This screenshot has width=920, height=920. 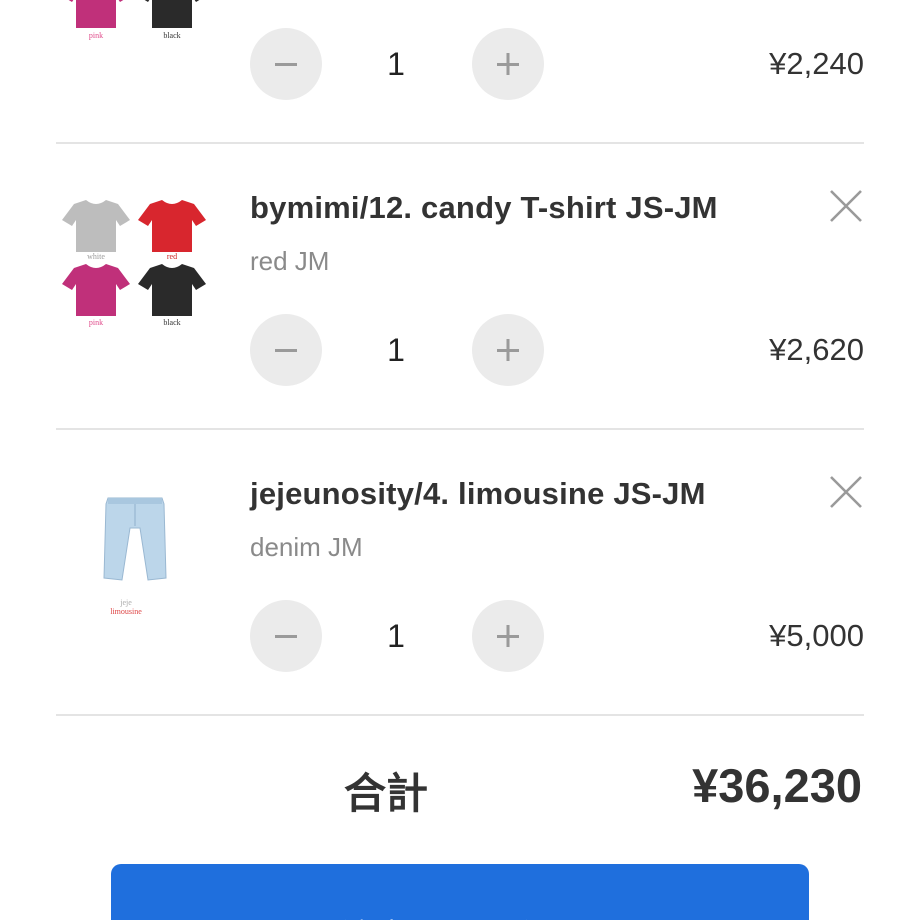 I want to click on total-amount: ¥36,230, so click(x=777, y=785).